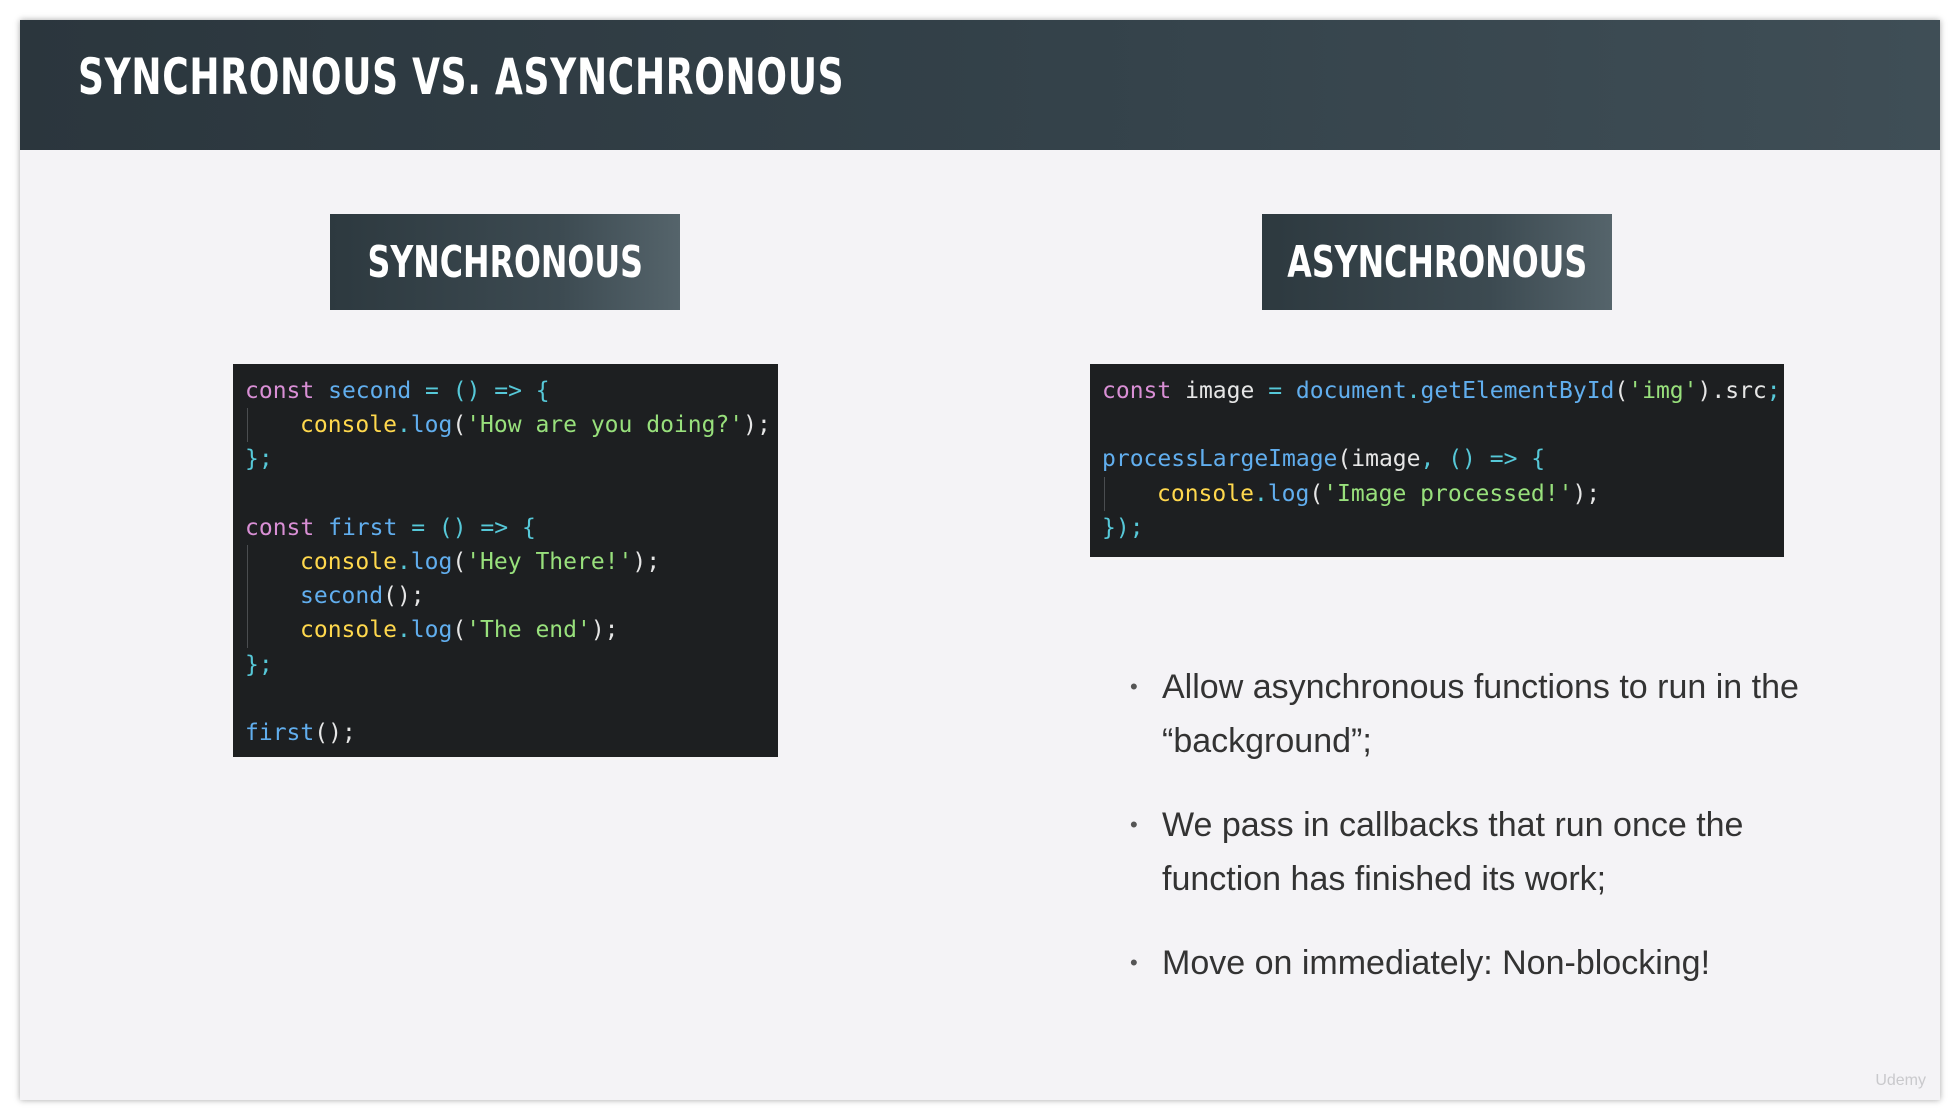 This screenshot has width=1960, height=1120. I want to click on code-token: getElementById, so click(1517, 391).